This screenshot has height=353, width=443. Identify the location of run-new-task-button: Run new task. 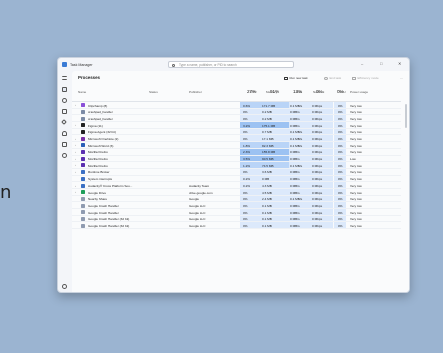
(296, 78).